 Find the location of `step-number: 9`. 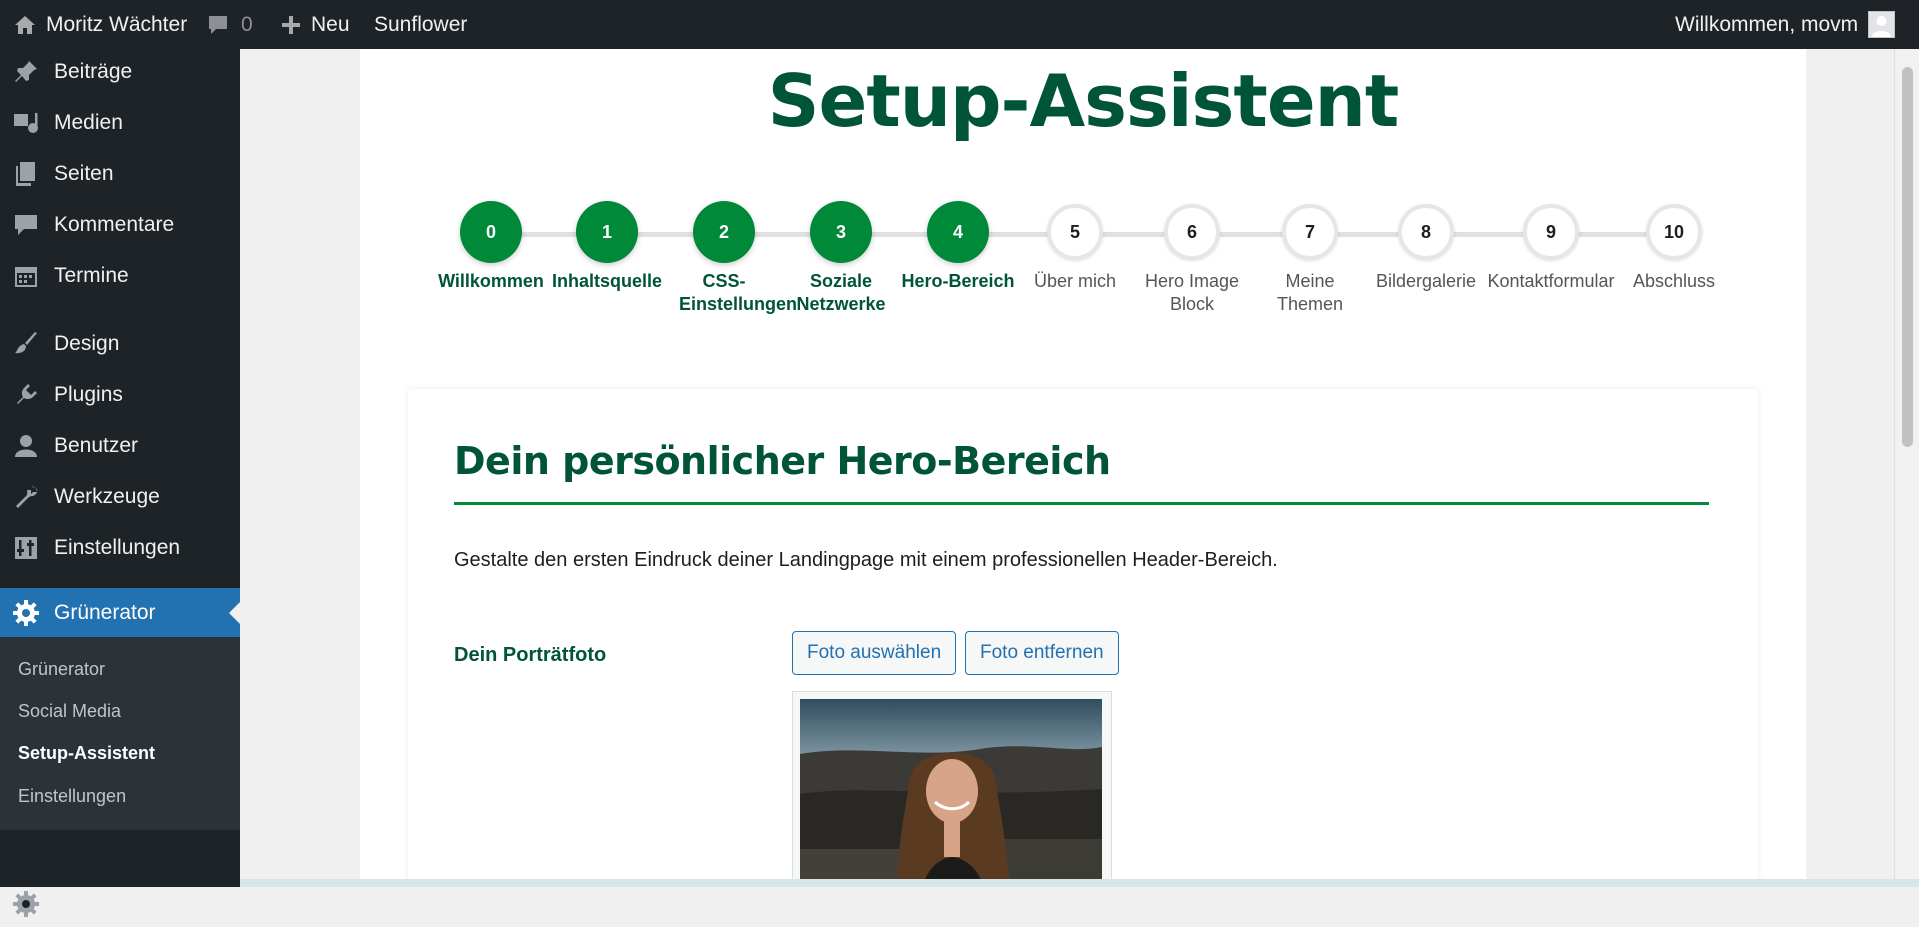

step-number: 9 is located at coordinates (1551, 232).